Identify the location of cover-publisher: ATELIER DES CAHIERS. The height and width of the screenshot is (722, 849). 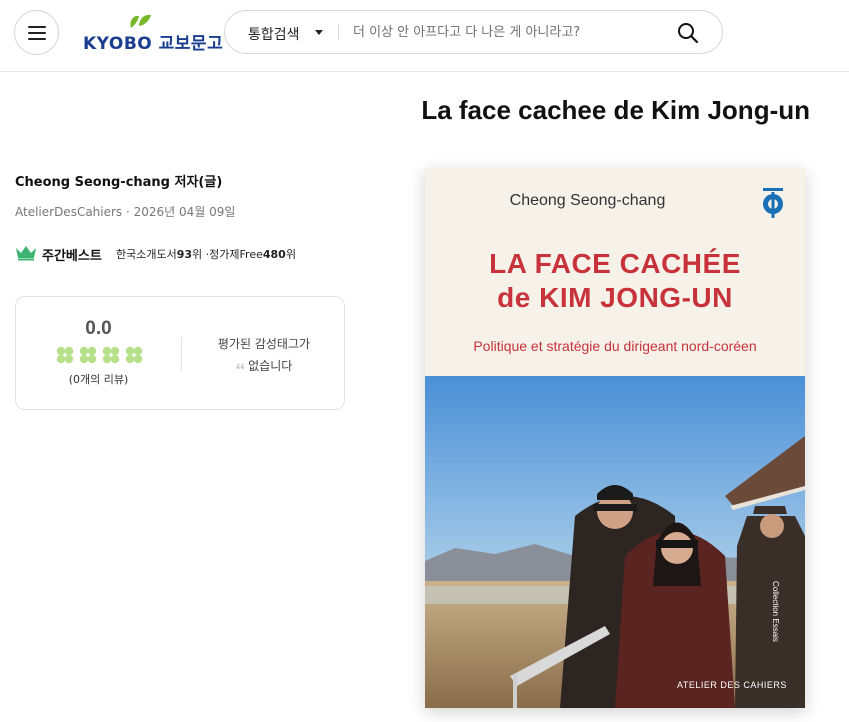
(732, 685).